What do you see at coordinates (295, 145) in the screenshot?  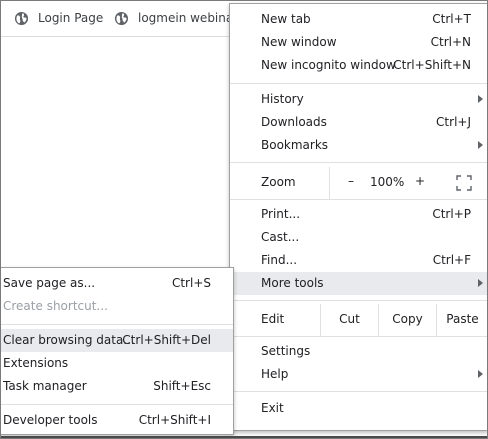 I see `menu-item-label: Bookmarks` at bounding box center [295, 145].